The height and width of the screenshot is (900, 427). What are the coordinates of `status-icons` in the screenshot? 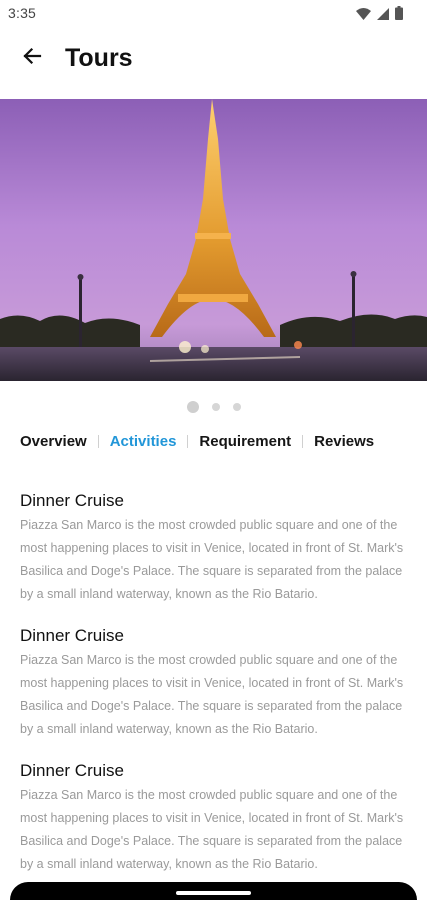 It's located at (379, 15).